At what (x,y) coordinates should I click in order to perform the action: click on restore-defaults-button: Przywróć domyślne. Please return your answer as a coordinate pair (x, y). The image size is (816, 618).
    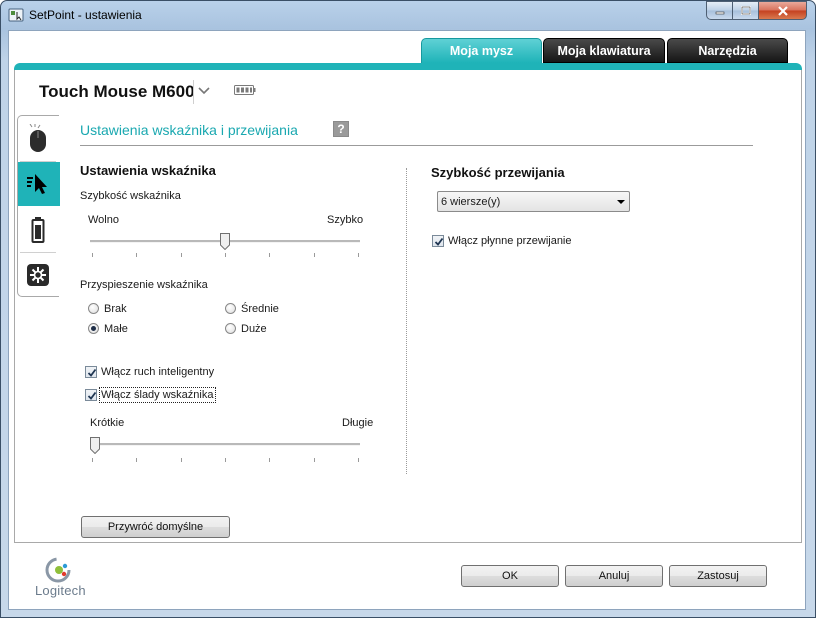
    Looking at the image, I should click on (155, 527).